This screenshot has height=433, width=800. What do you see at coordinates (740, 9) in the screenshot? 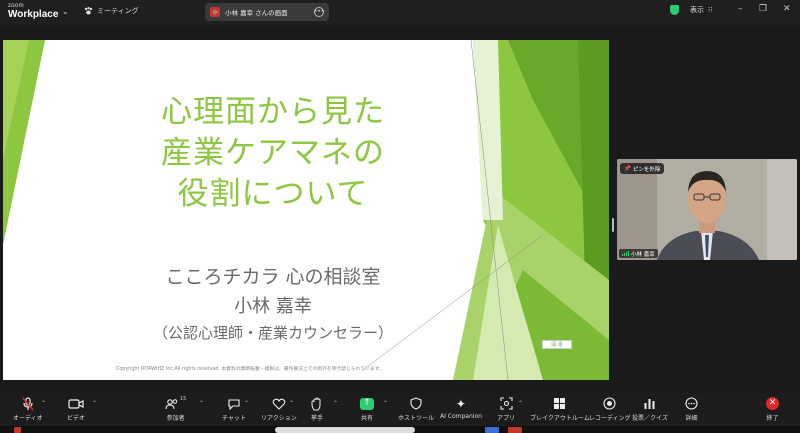
I see `minimize-icon: –` at bounding box center [740, 9].